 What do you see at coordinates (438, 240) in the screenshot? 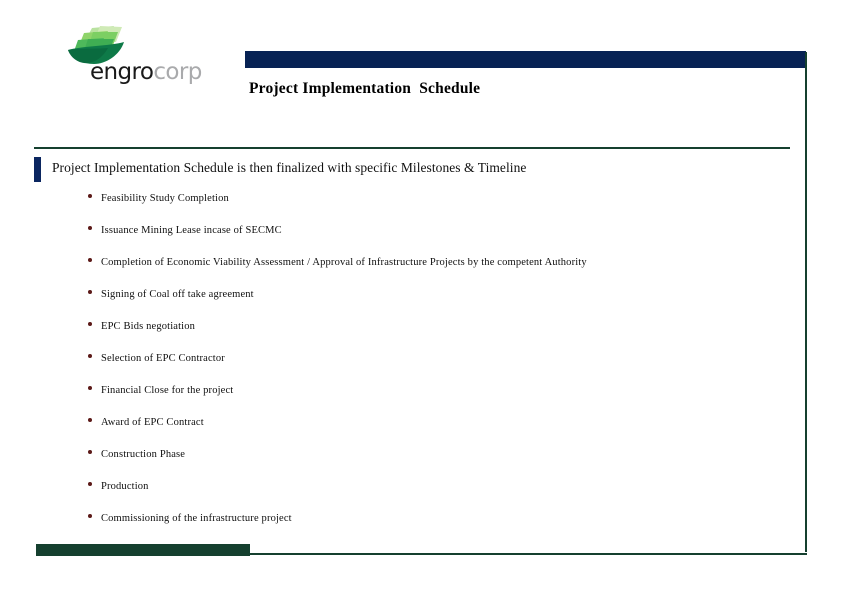
I see `list-item: Issuance Mining Lease incase of SECMC` at bounding box center [438, 240].